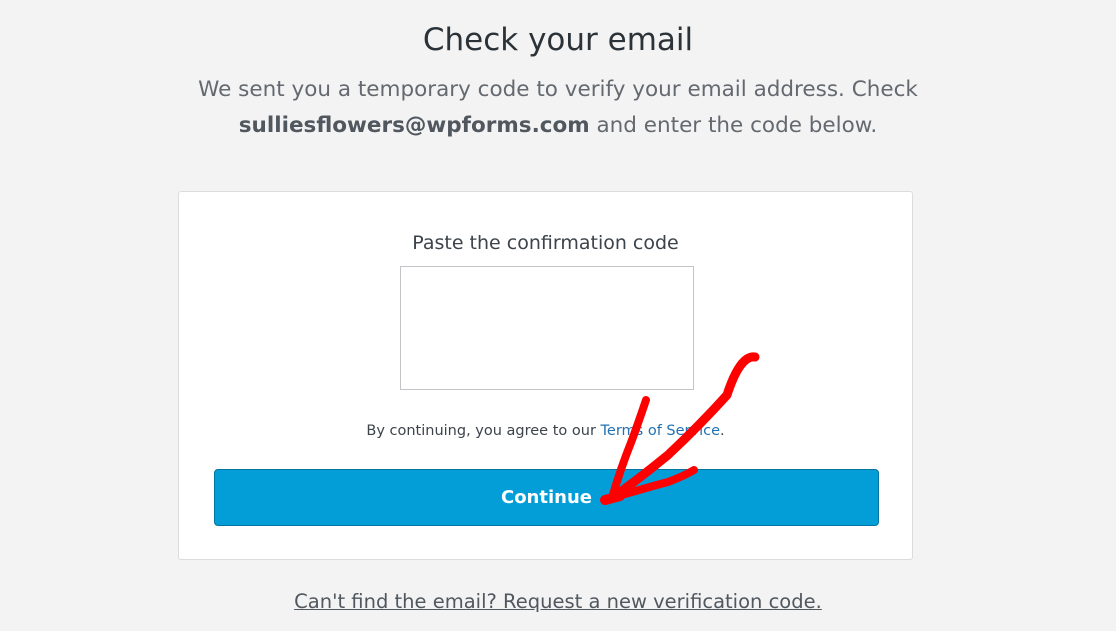  I want to click on email-address: sulliesflowers@wpforms.com, so click(414, 125).